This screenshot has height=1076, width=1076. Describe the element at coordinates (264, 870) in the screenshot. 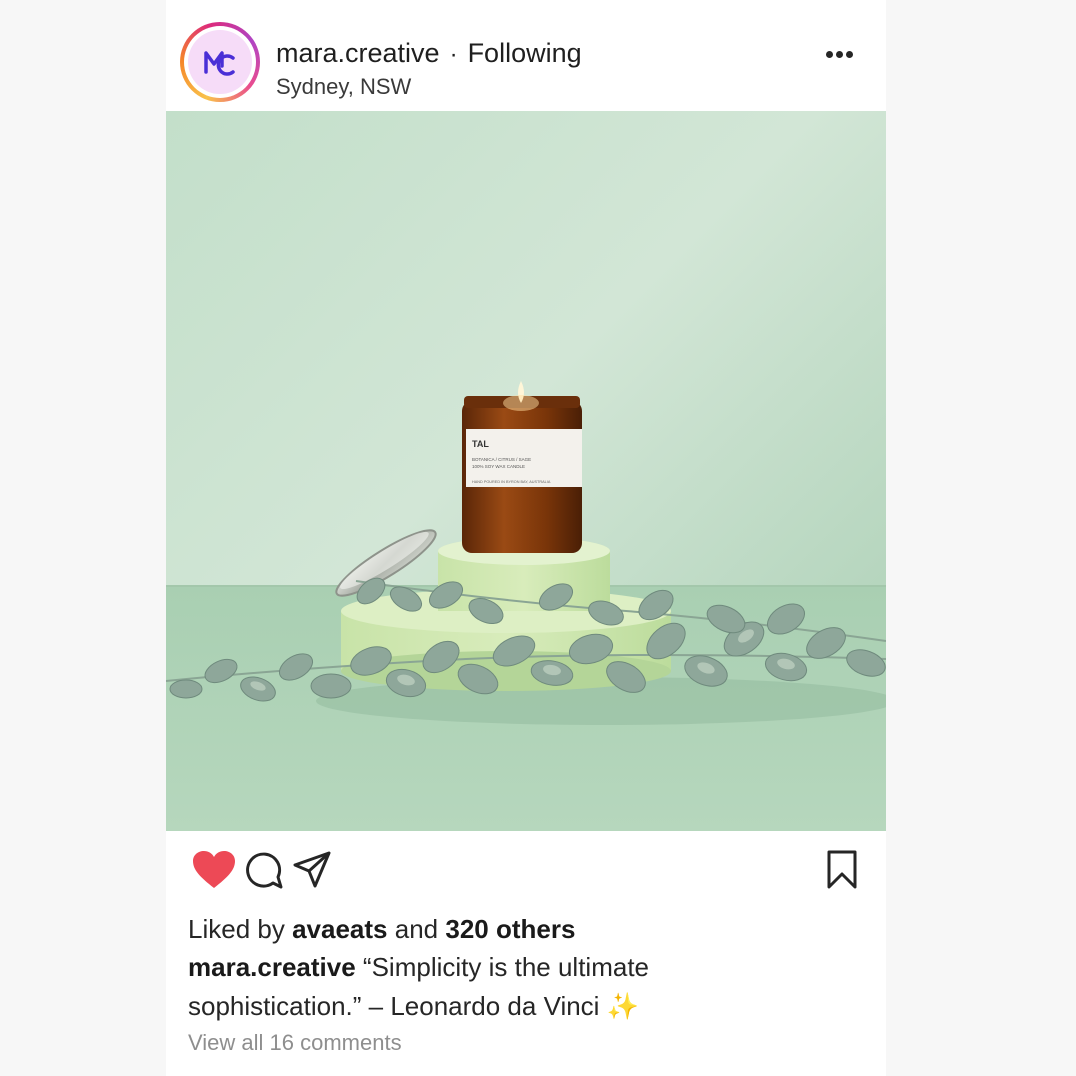

I see `comment-icon` at that location.